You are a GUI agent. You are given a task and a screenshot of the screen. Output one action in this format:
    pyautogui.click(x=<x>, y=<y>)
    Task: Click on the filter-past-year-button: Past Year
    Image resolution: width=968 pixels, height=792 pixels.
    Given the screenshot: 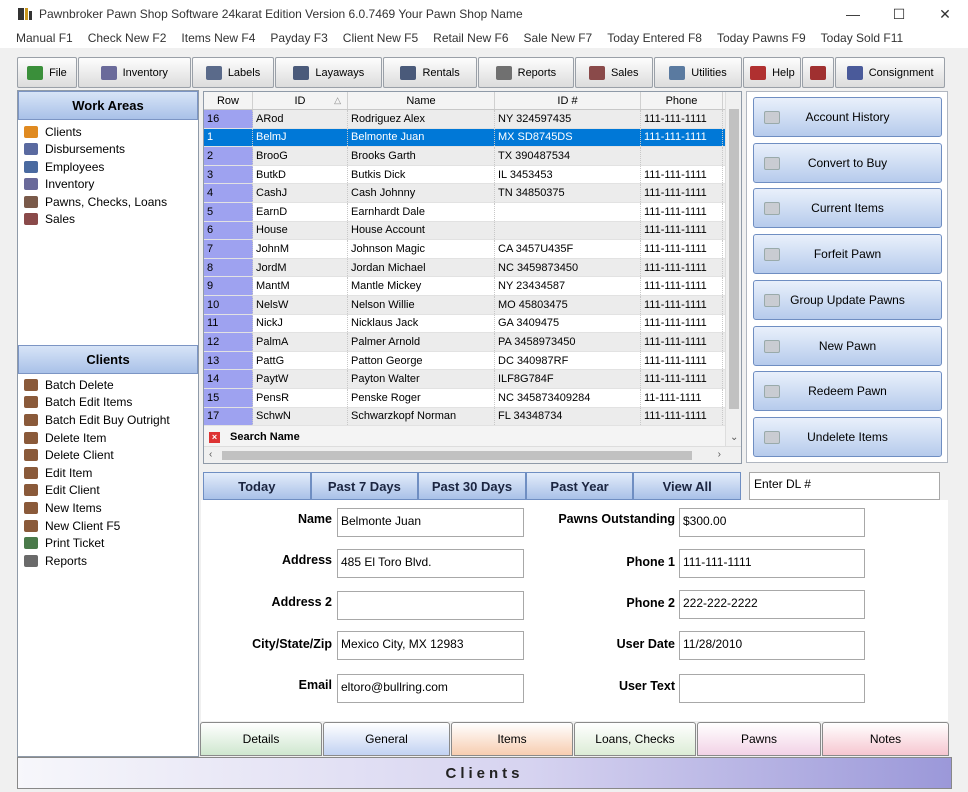 What is the action you would take?
    pyautogui.click(x=579, y=486)
    